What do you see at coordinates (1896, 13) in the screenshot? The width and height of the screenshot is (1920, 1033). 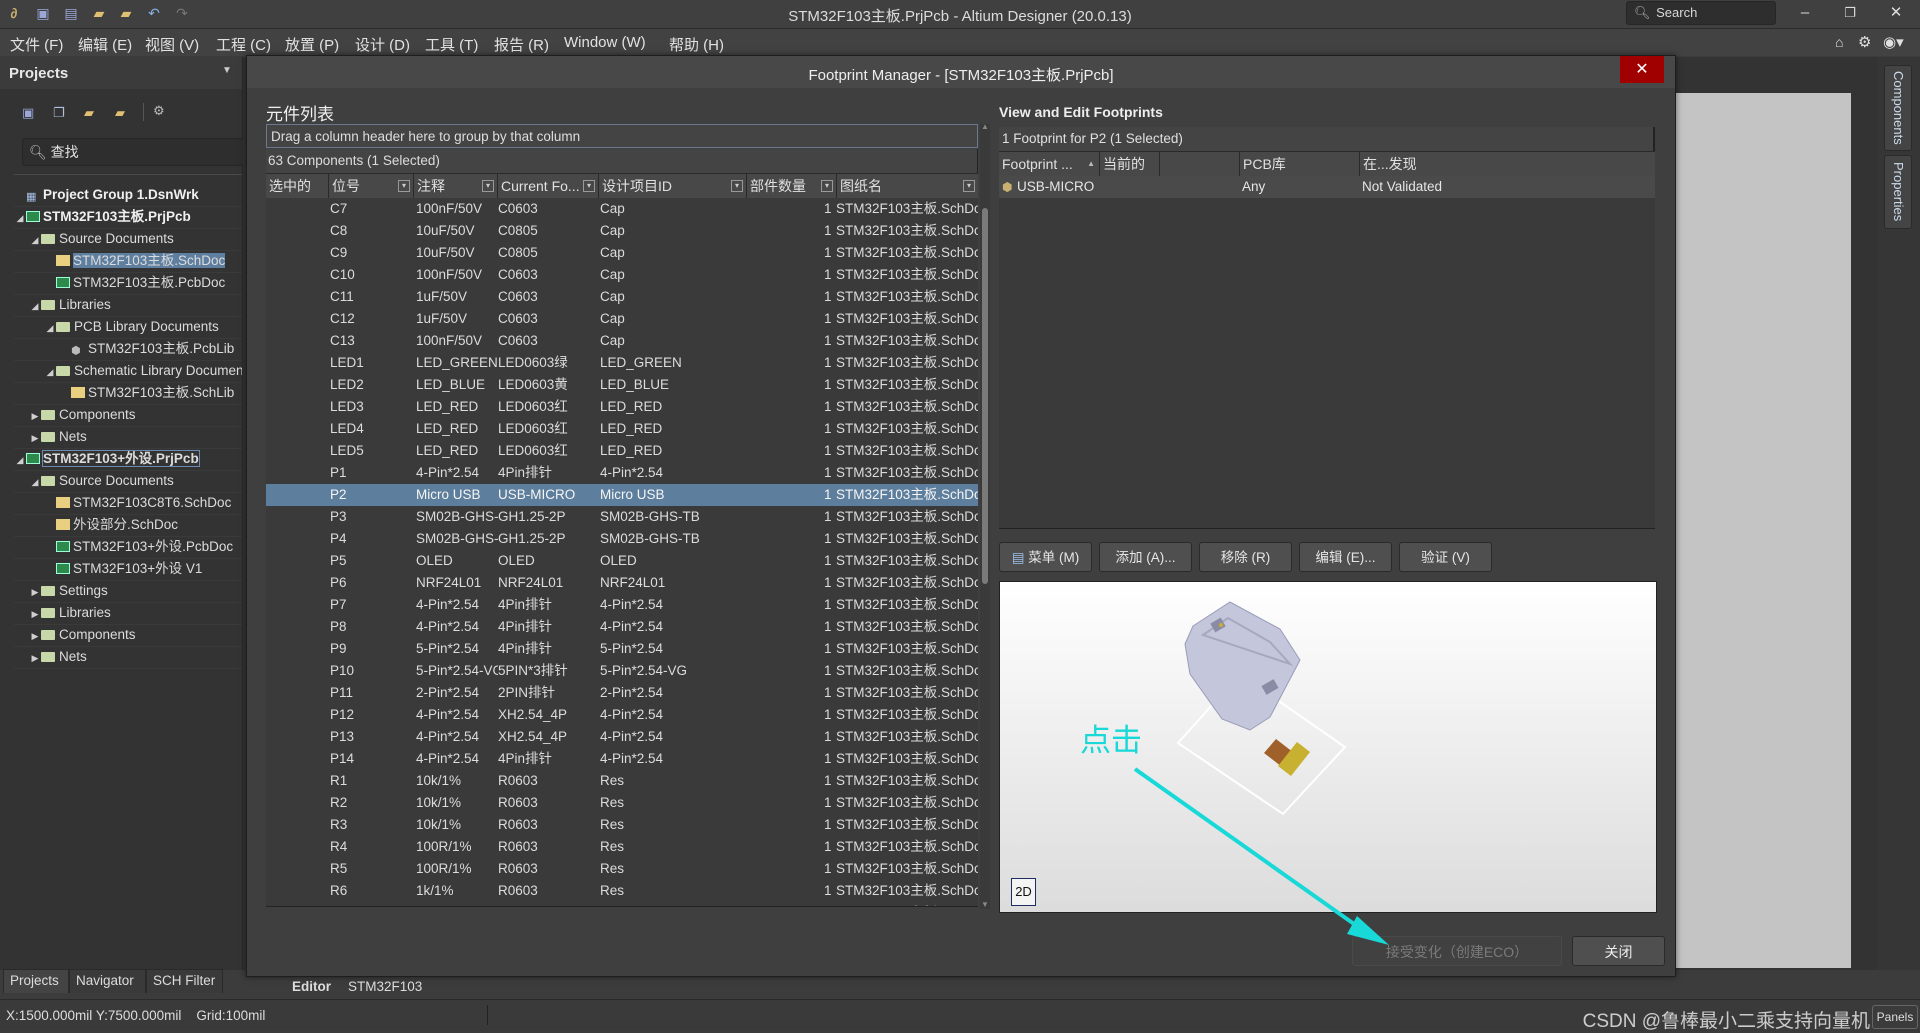 I see `window-close-button: ✕` at bounding box center [1896, 13].